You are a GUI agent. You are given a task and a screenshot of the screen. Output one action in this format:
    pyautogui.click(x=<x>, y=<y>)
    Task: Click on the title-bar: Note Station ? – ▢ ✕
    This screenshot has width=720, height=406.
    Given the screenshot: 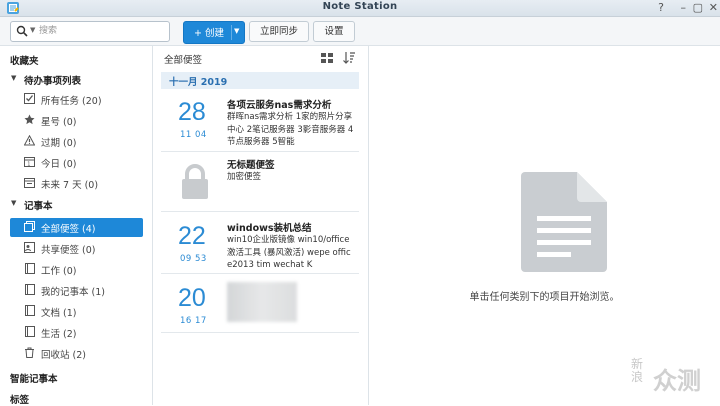 What is the action you would take?
    pyautogui.click(x=360, y=8)
    